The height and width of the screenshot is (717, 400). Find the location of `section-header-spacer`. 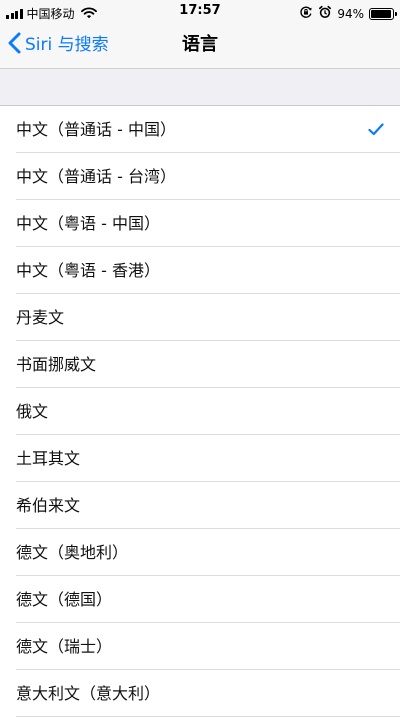

section-header-spacer is located at coordinates (200, 87).